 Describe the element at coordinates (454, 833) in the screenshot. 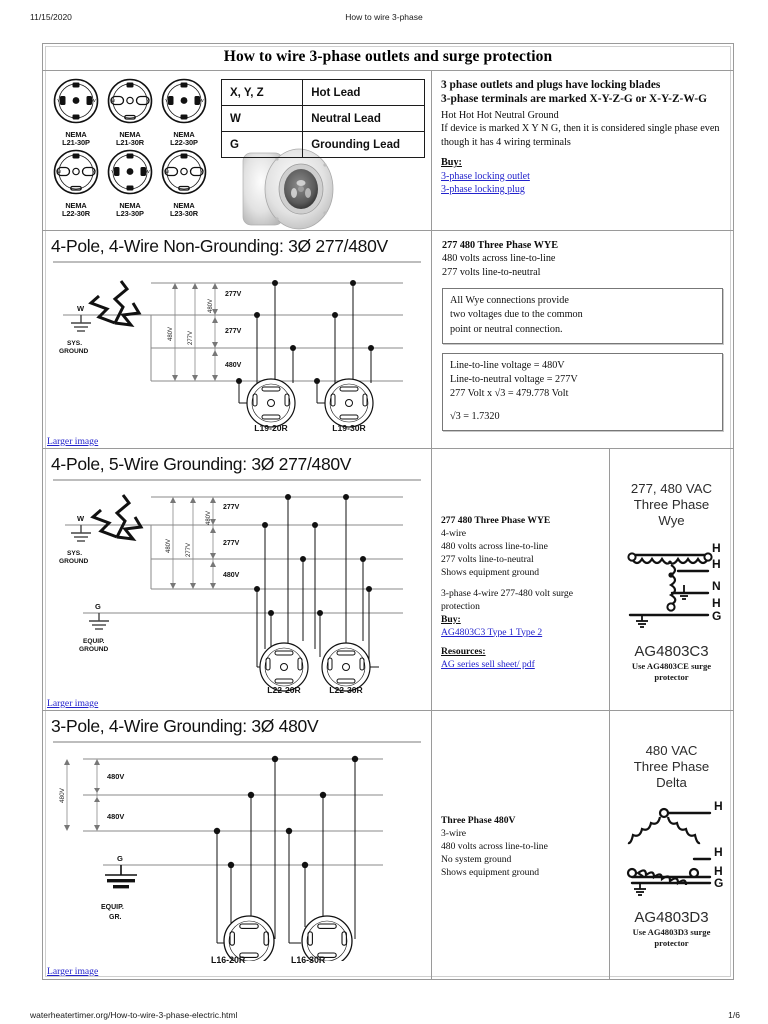

I see `delta-line-0: 3-wire` at that location.